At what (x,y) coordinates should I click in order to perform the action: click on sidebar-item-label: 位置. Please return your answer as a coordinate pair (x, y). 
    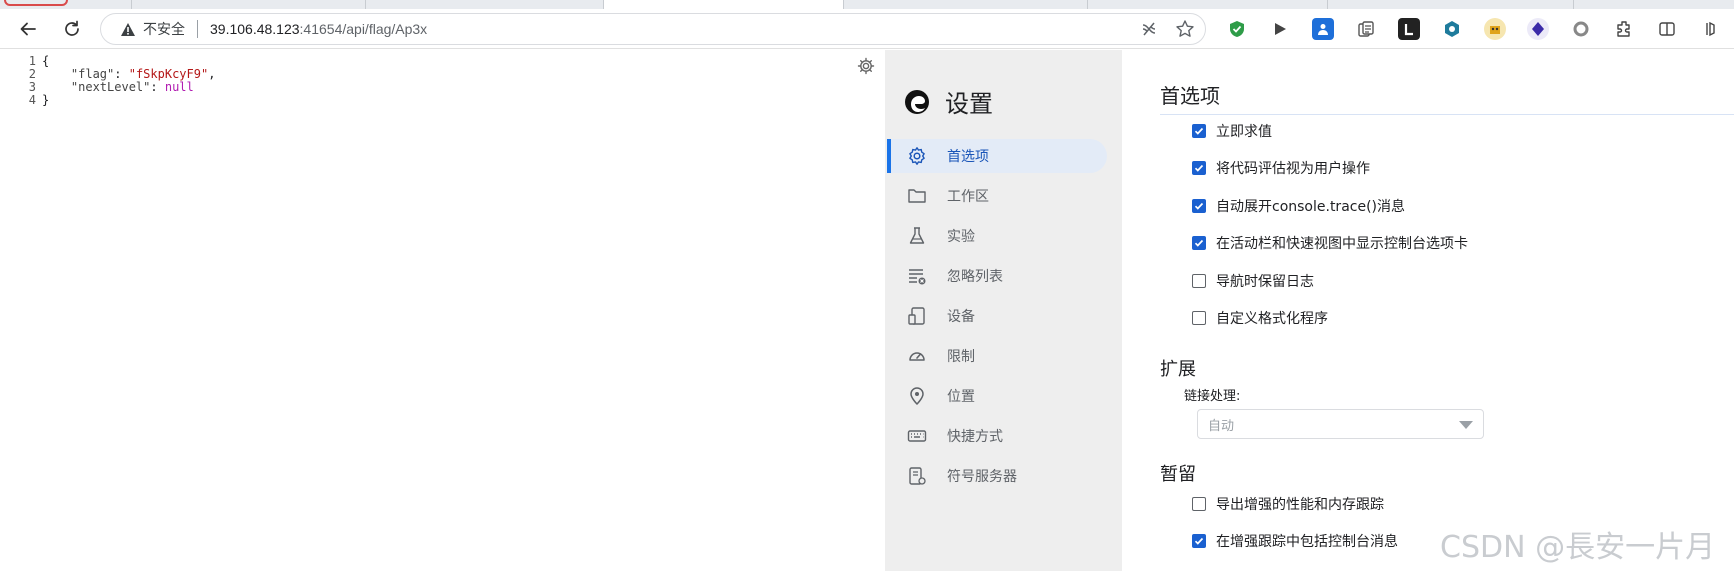
    Looking at the image, I should click on (961, 397).